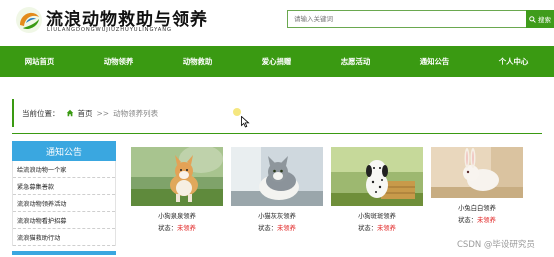 Image resolution: width=554 pixels, height=257 pixels. Describe the element at coordinates (197, 61) in the screenshot. I see `nav-item-rescue: 动物救助` at that location.